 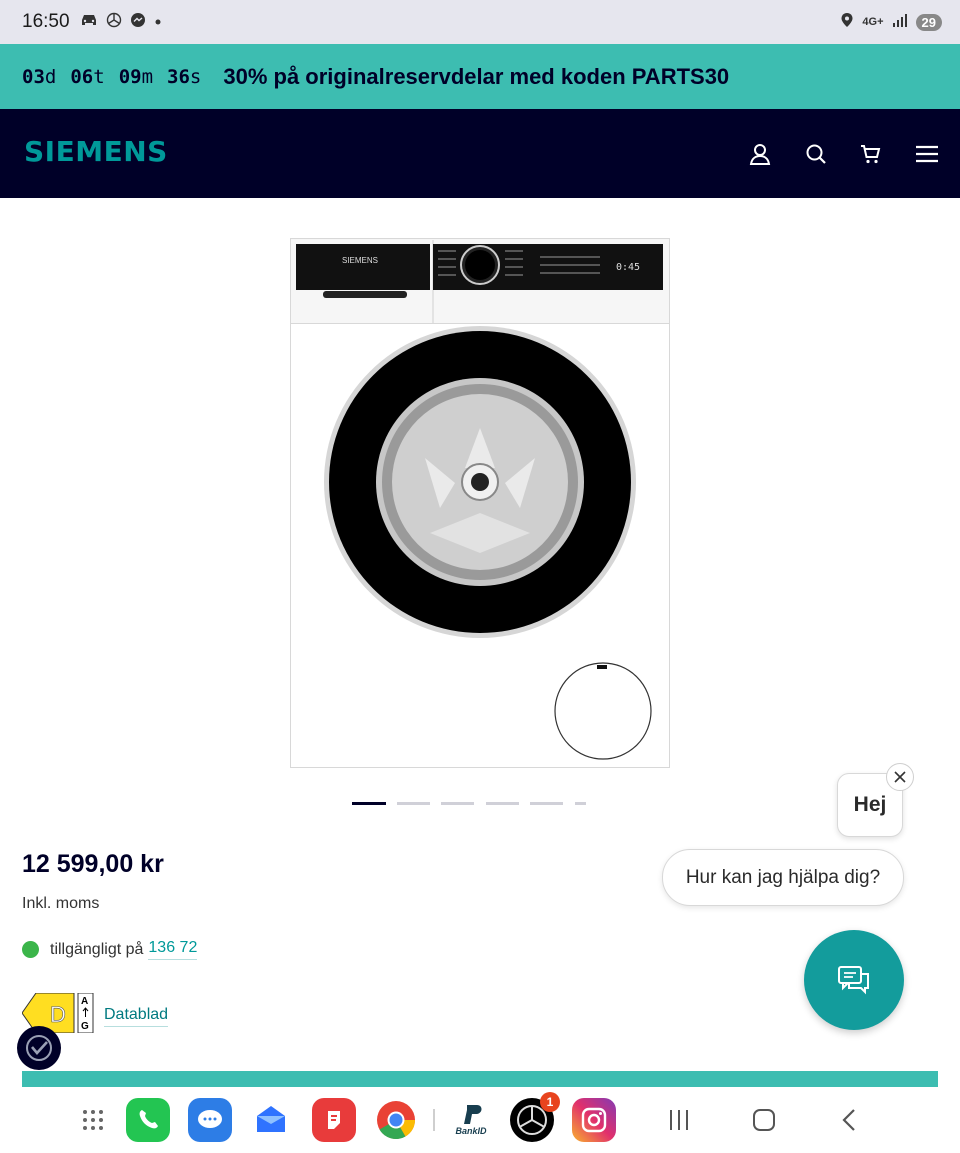 I want to click on siemens-logo: SIEMENS, so click(x=96, y=151).